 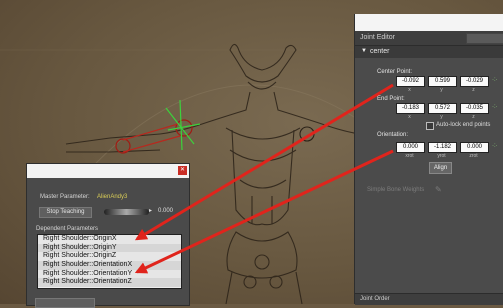 I want to click on joint-editor-topbar, so click(x=429, y=22).